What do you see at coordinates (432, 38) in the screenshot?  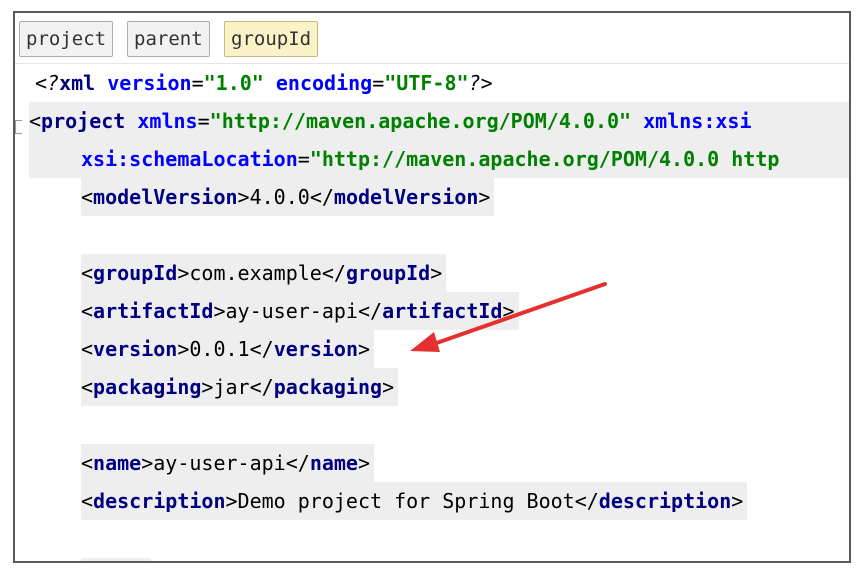 I see `breadcrumb: project parent groupId` at bounding box center [432, 38].